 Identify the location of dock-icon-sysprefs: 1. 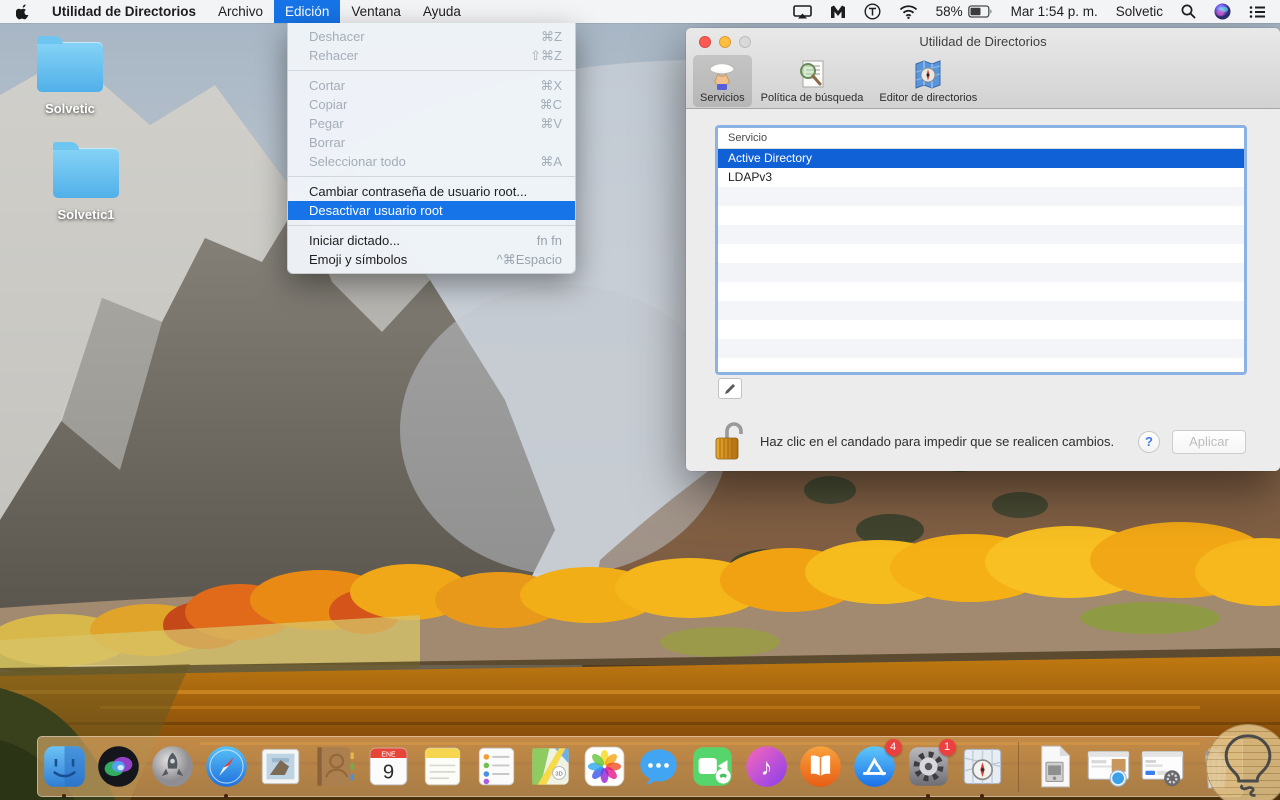
(930, 768).